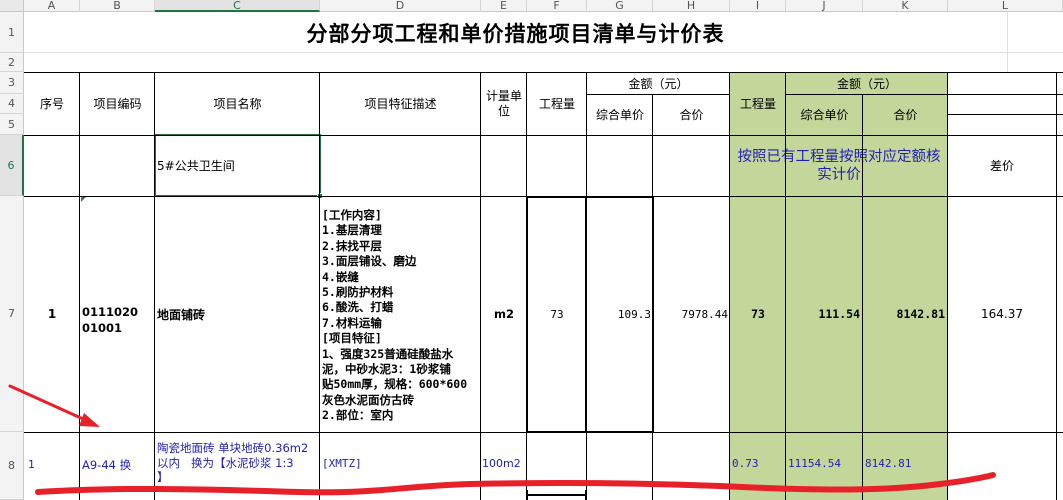  Describe the element at coordinates (54, 405) in the screenshot. I see `red-arrow-icon` at that location.